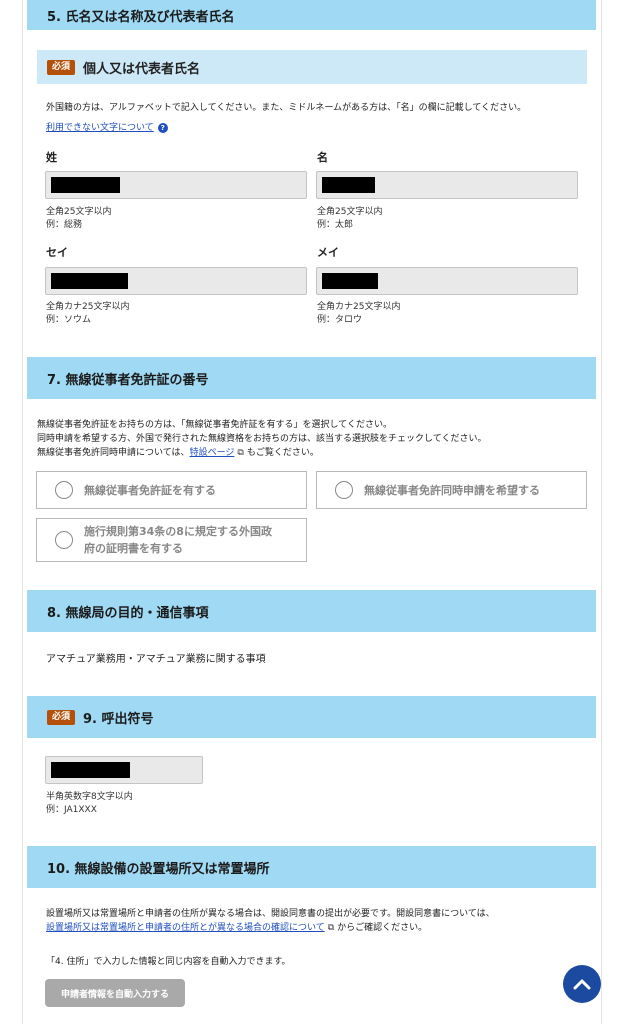  I want to click on subheader-title: 個人又は代表者氏名, so click(142, 69).